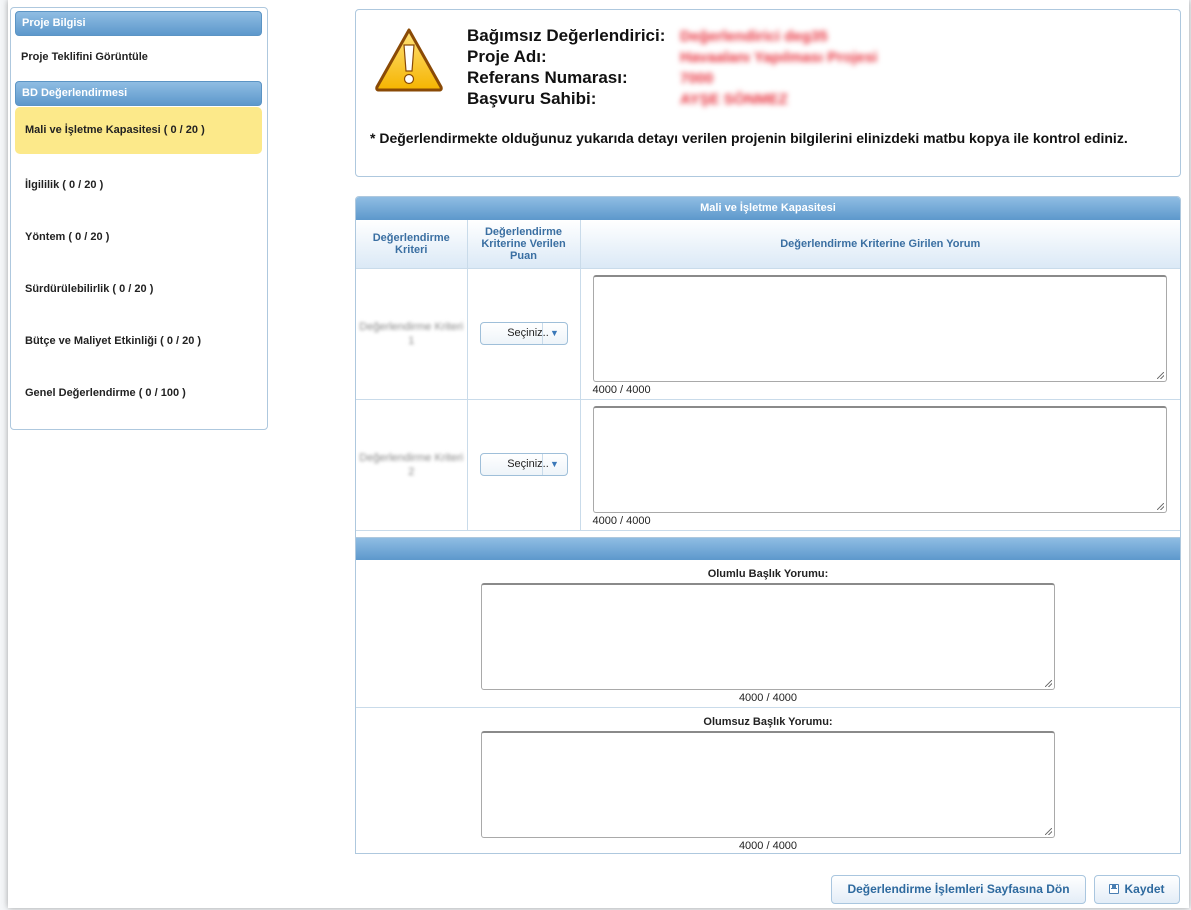 This screenshot has width=1191, height=910. I want to click on negative-char-counter: 4000 / 4000, so click(768, 846).